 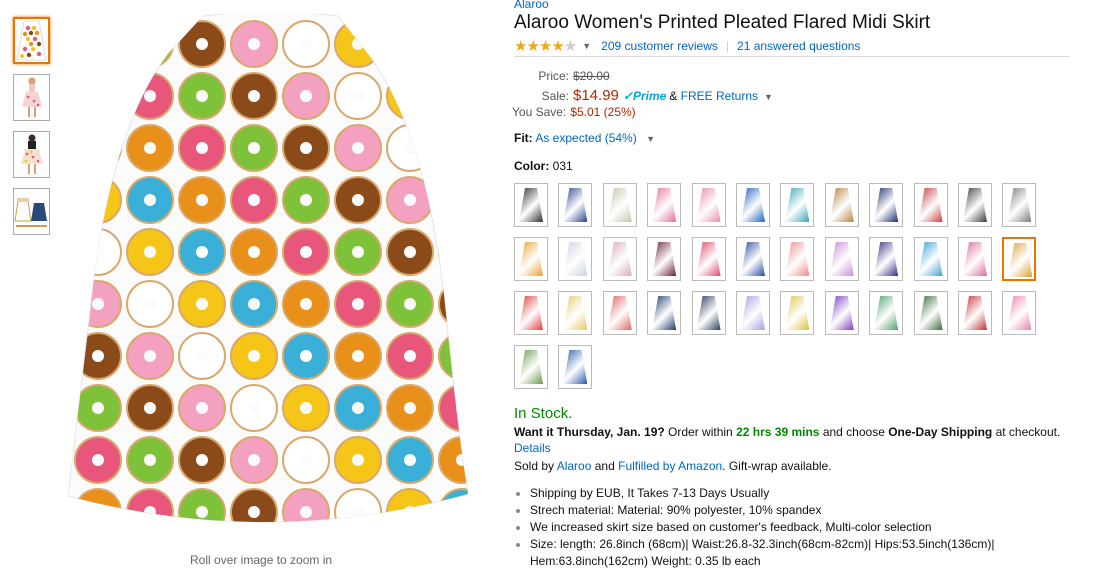 I want to click on thumbnail-front-selected, so click(x=31, y=40).